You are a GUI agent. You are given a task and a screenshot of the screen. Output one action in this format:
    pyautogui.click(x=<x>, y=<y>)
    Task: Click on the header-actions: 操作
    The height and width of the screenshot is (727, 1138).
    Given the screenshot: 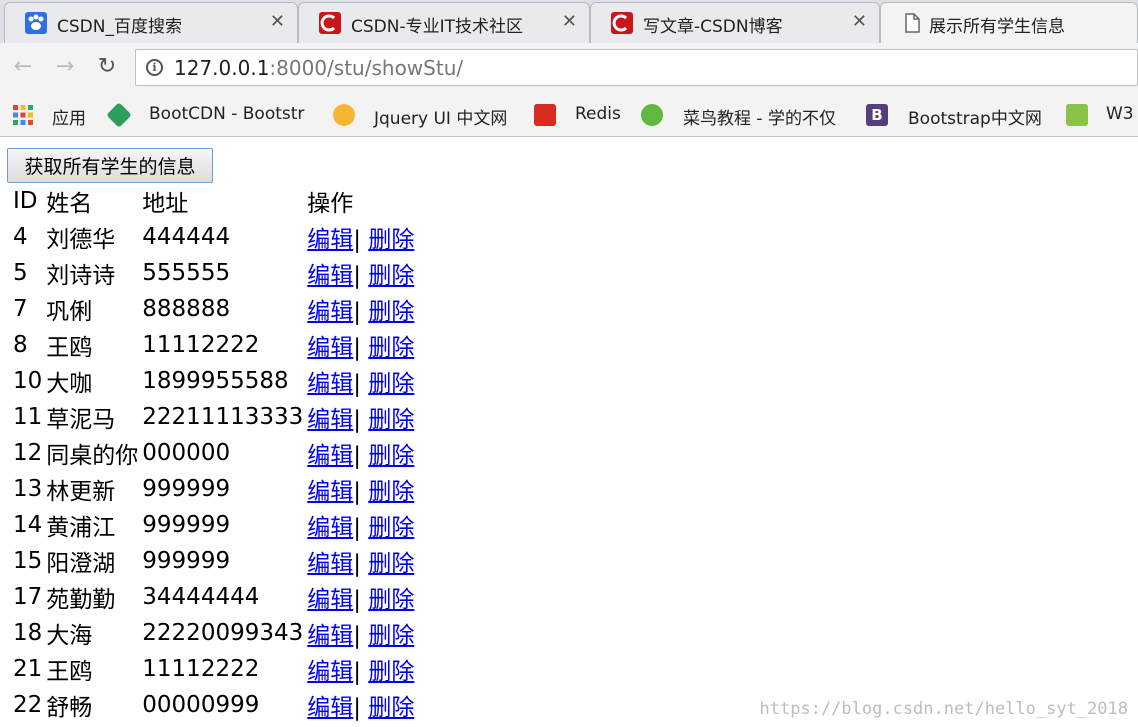 What is the action you would take?
    pyautogui.click(x=330, y=204)
    